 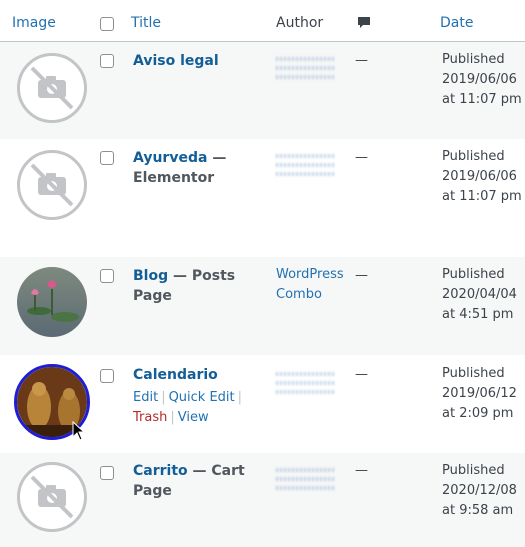 I want to click on column-author-header: Author, so click(x=300, y=23).